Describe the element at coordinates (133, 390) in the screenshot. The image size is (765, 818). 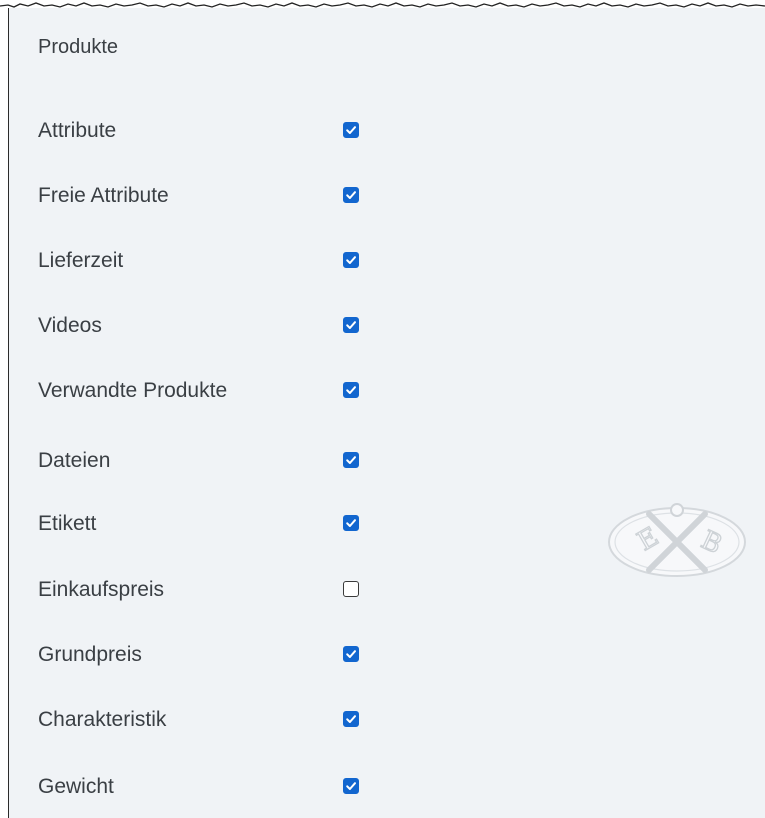
I see `option-label: Verwandte Produkte` at that location.